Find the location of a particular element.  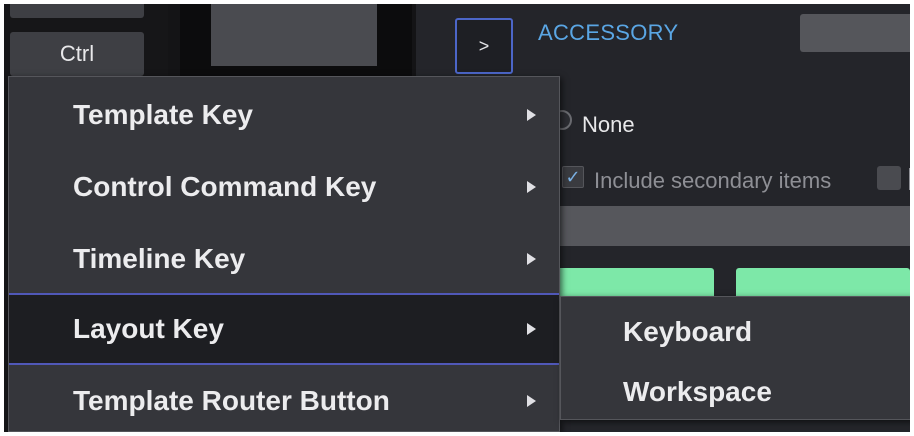

menu-item-label: Template Key is located at coordinates (163, 114).